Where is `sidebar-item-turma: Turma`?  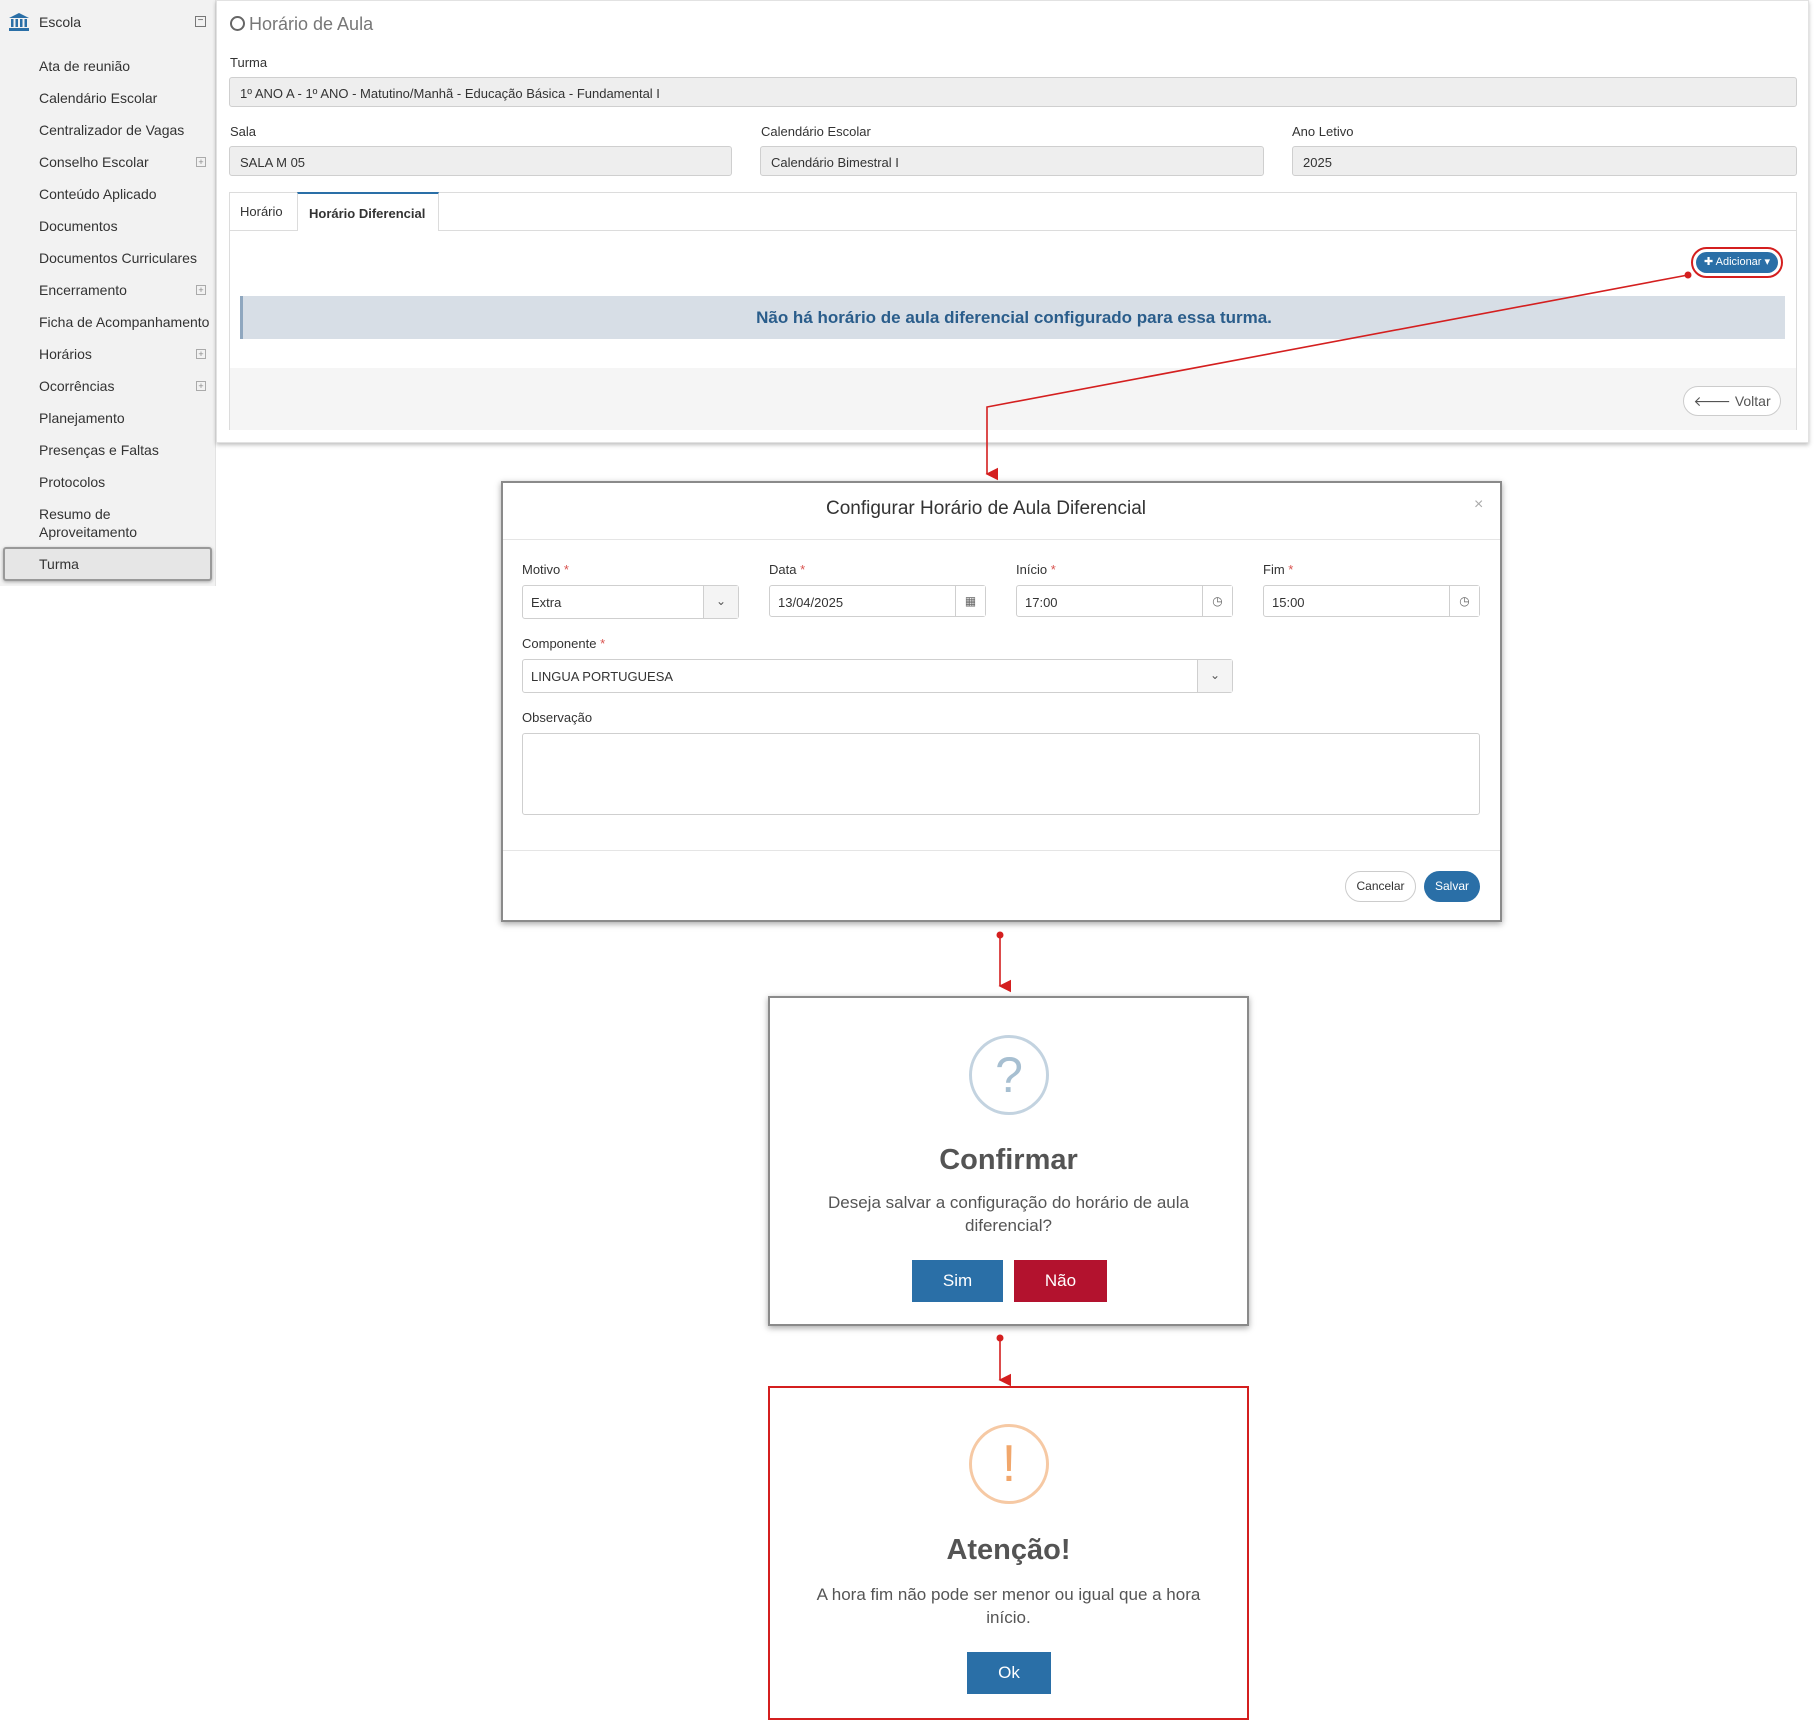
sidebar-item-turma: Turma is located at coordinates (59, 564).